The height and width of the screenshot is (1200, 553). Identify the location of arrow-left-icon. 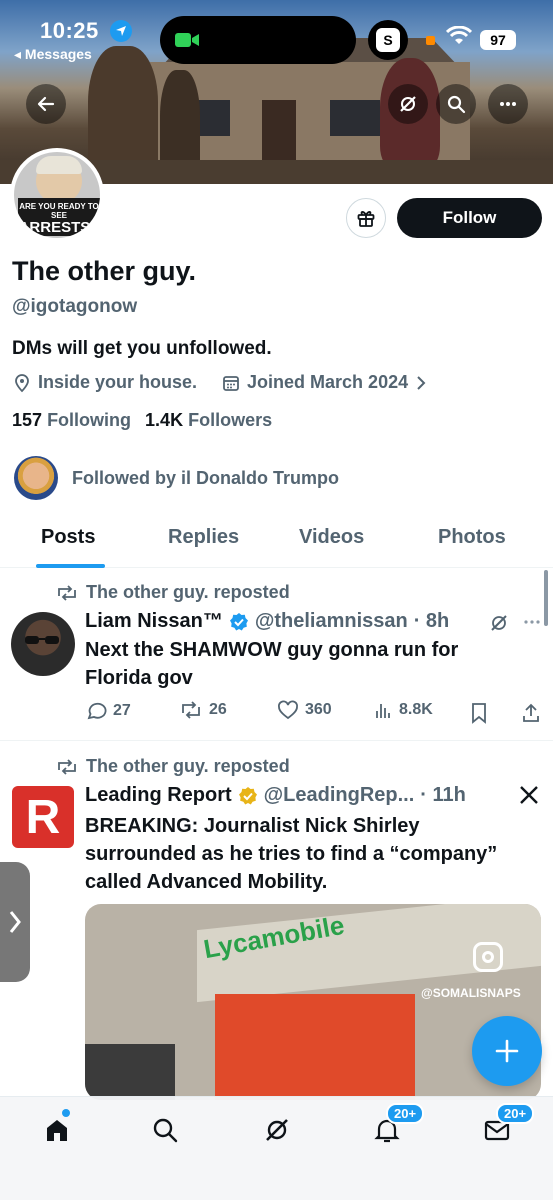
(46, 104).